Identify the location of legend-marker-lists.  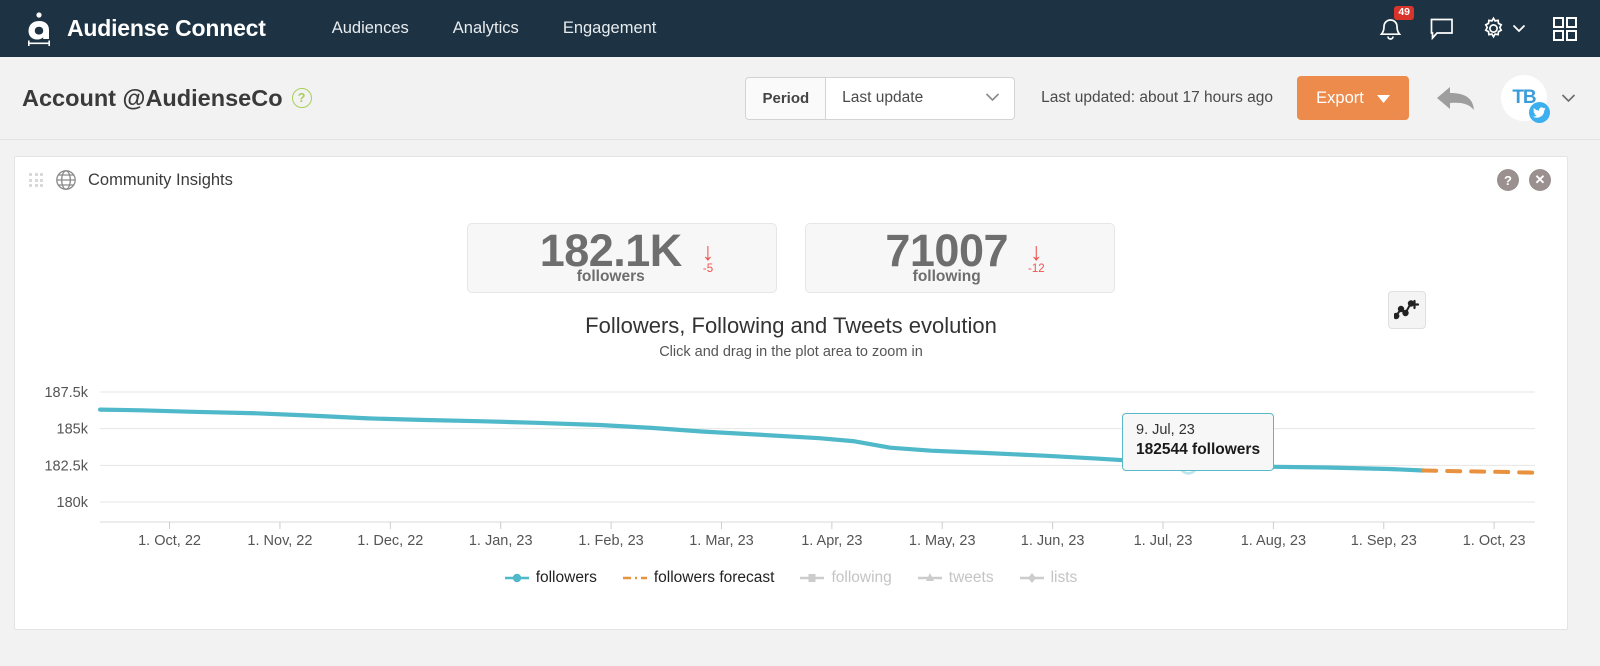
(1031, 578).